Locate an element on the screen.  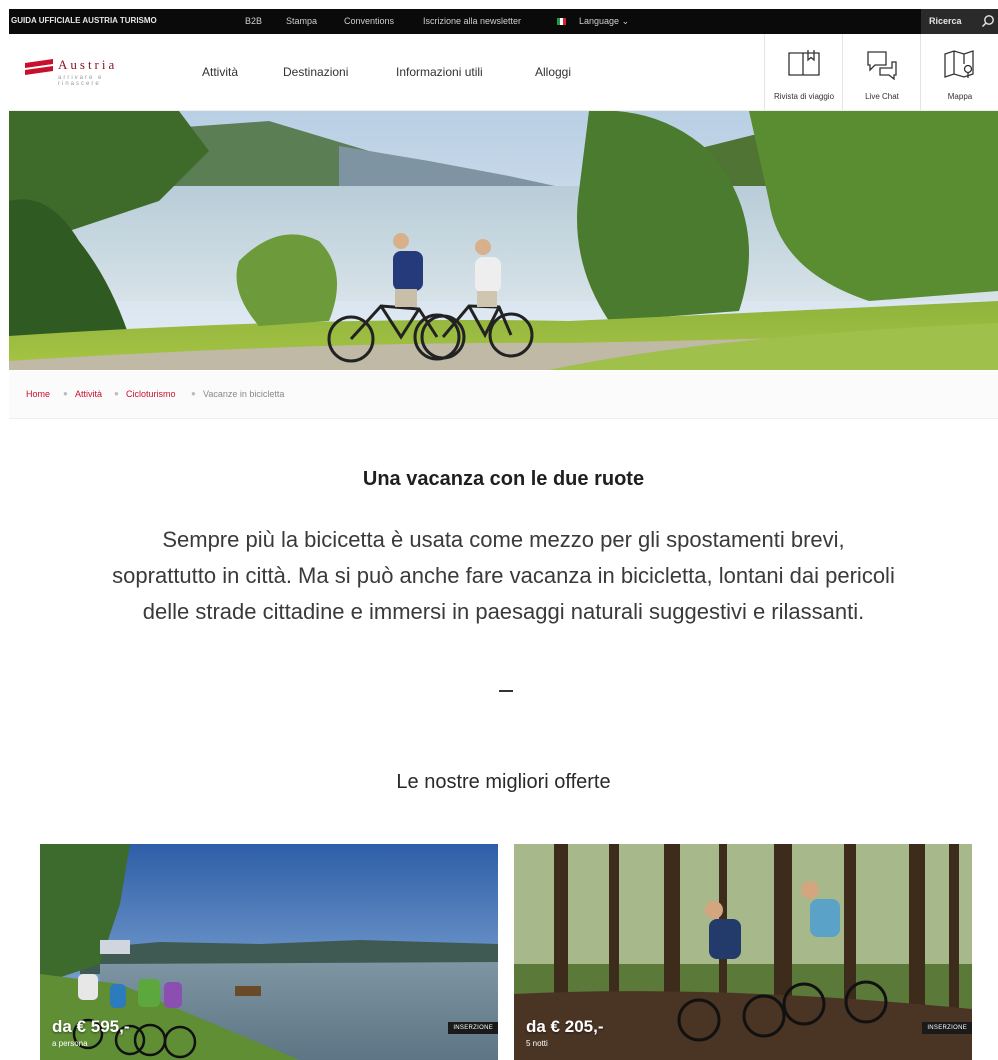
topbar-link-conventions: Conventions is located at coordinates (369, 21).